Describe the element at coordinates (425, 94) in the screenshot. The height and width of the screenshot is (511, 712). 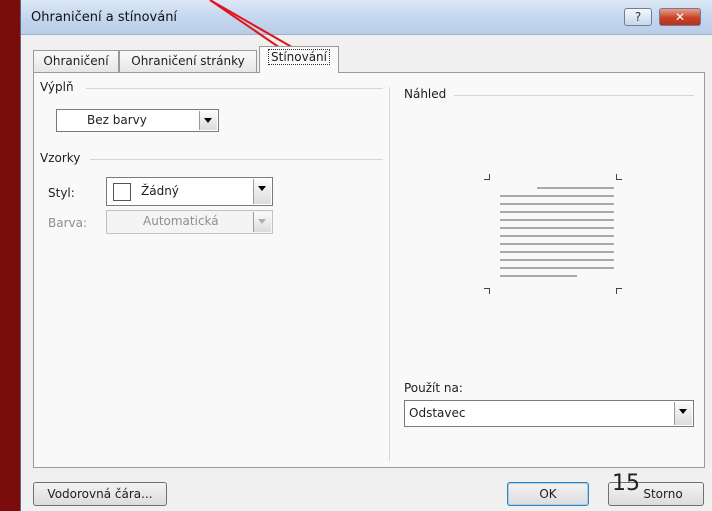
I see `preview-group-label: Náhled` at that location.